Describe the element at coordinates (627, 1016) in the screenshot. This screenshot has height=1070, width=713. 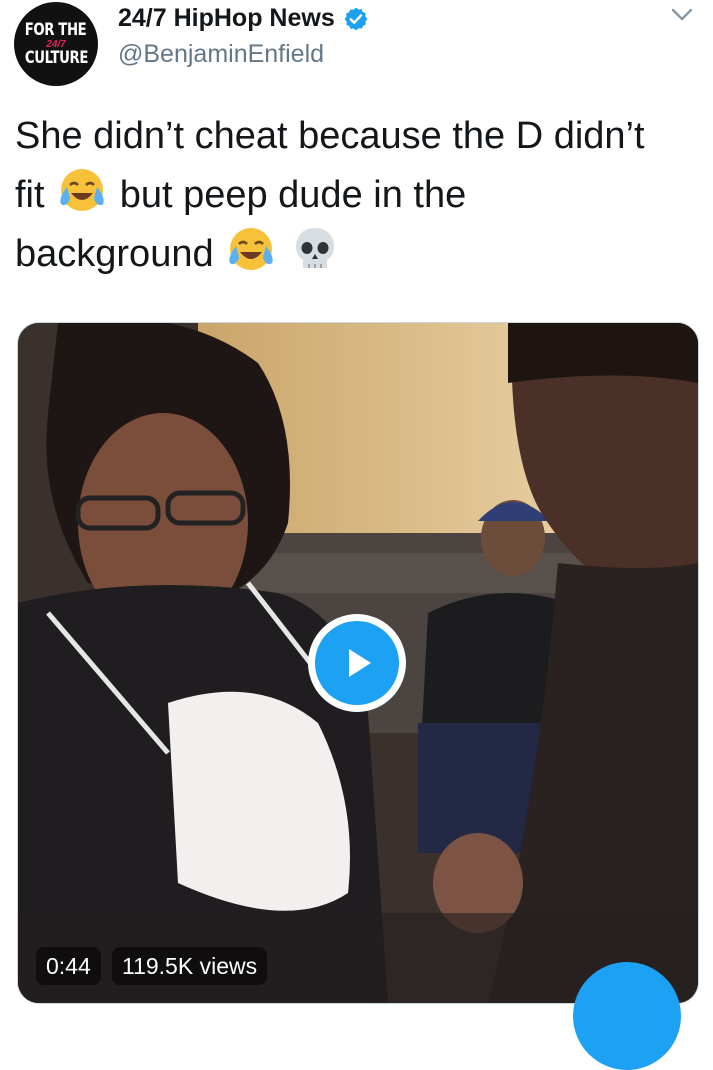
I see `compose-tweet-button` at that location.